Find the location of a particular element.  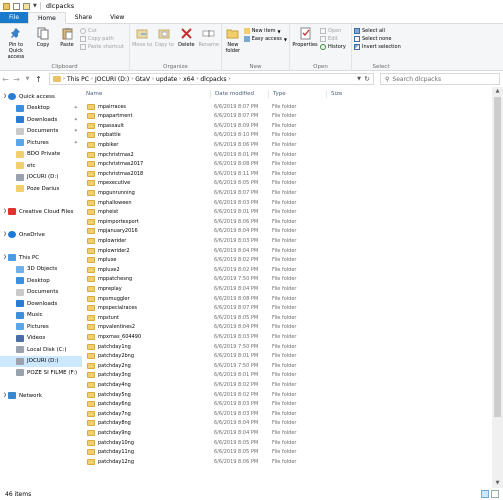

edit-button: Edit is located at coordinates (333, 39).